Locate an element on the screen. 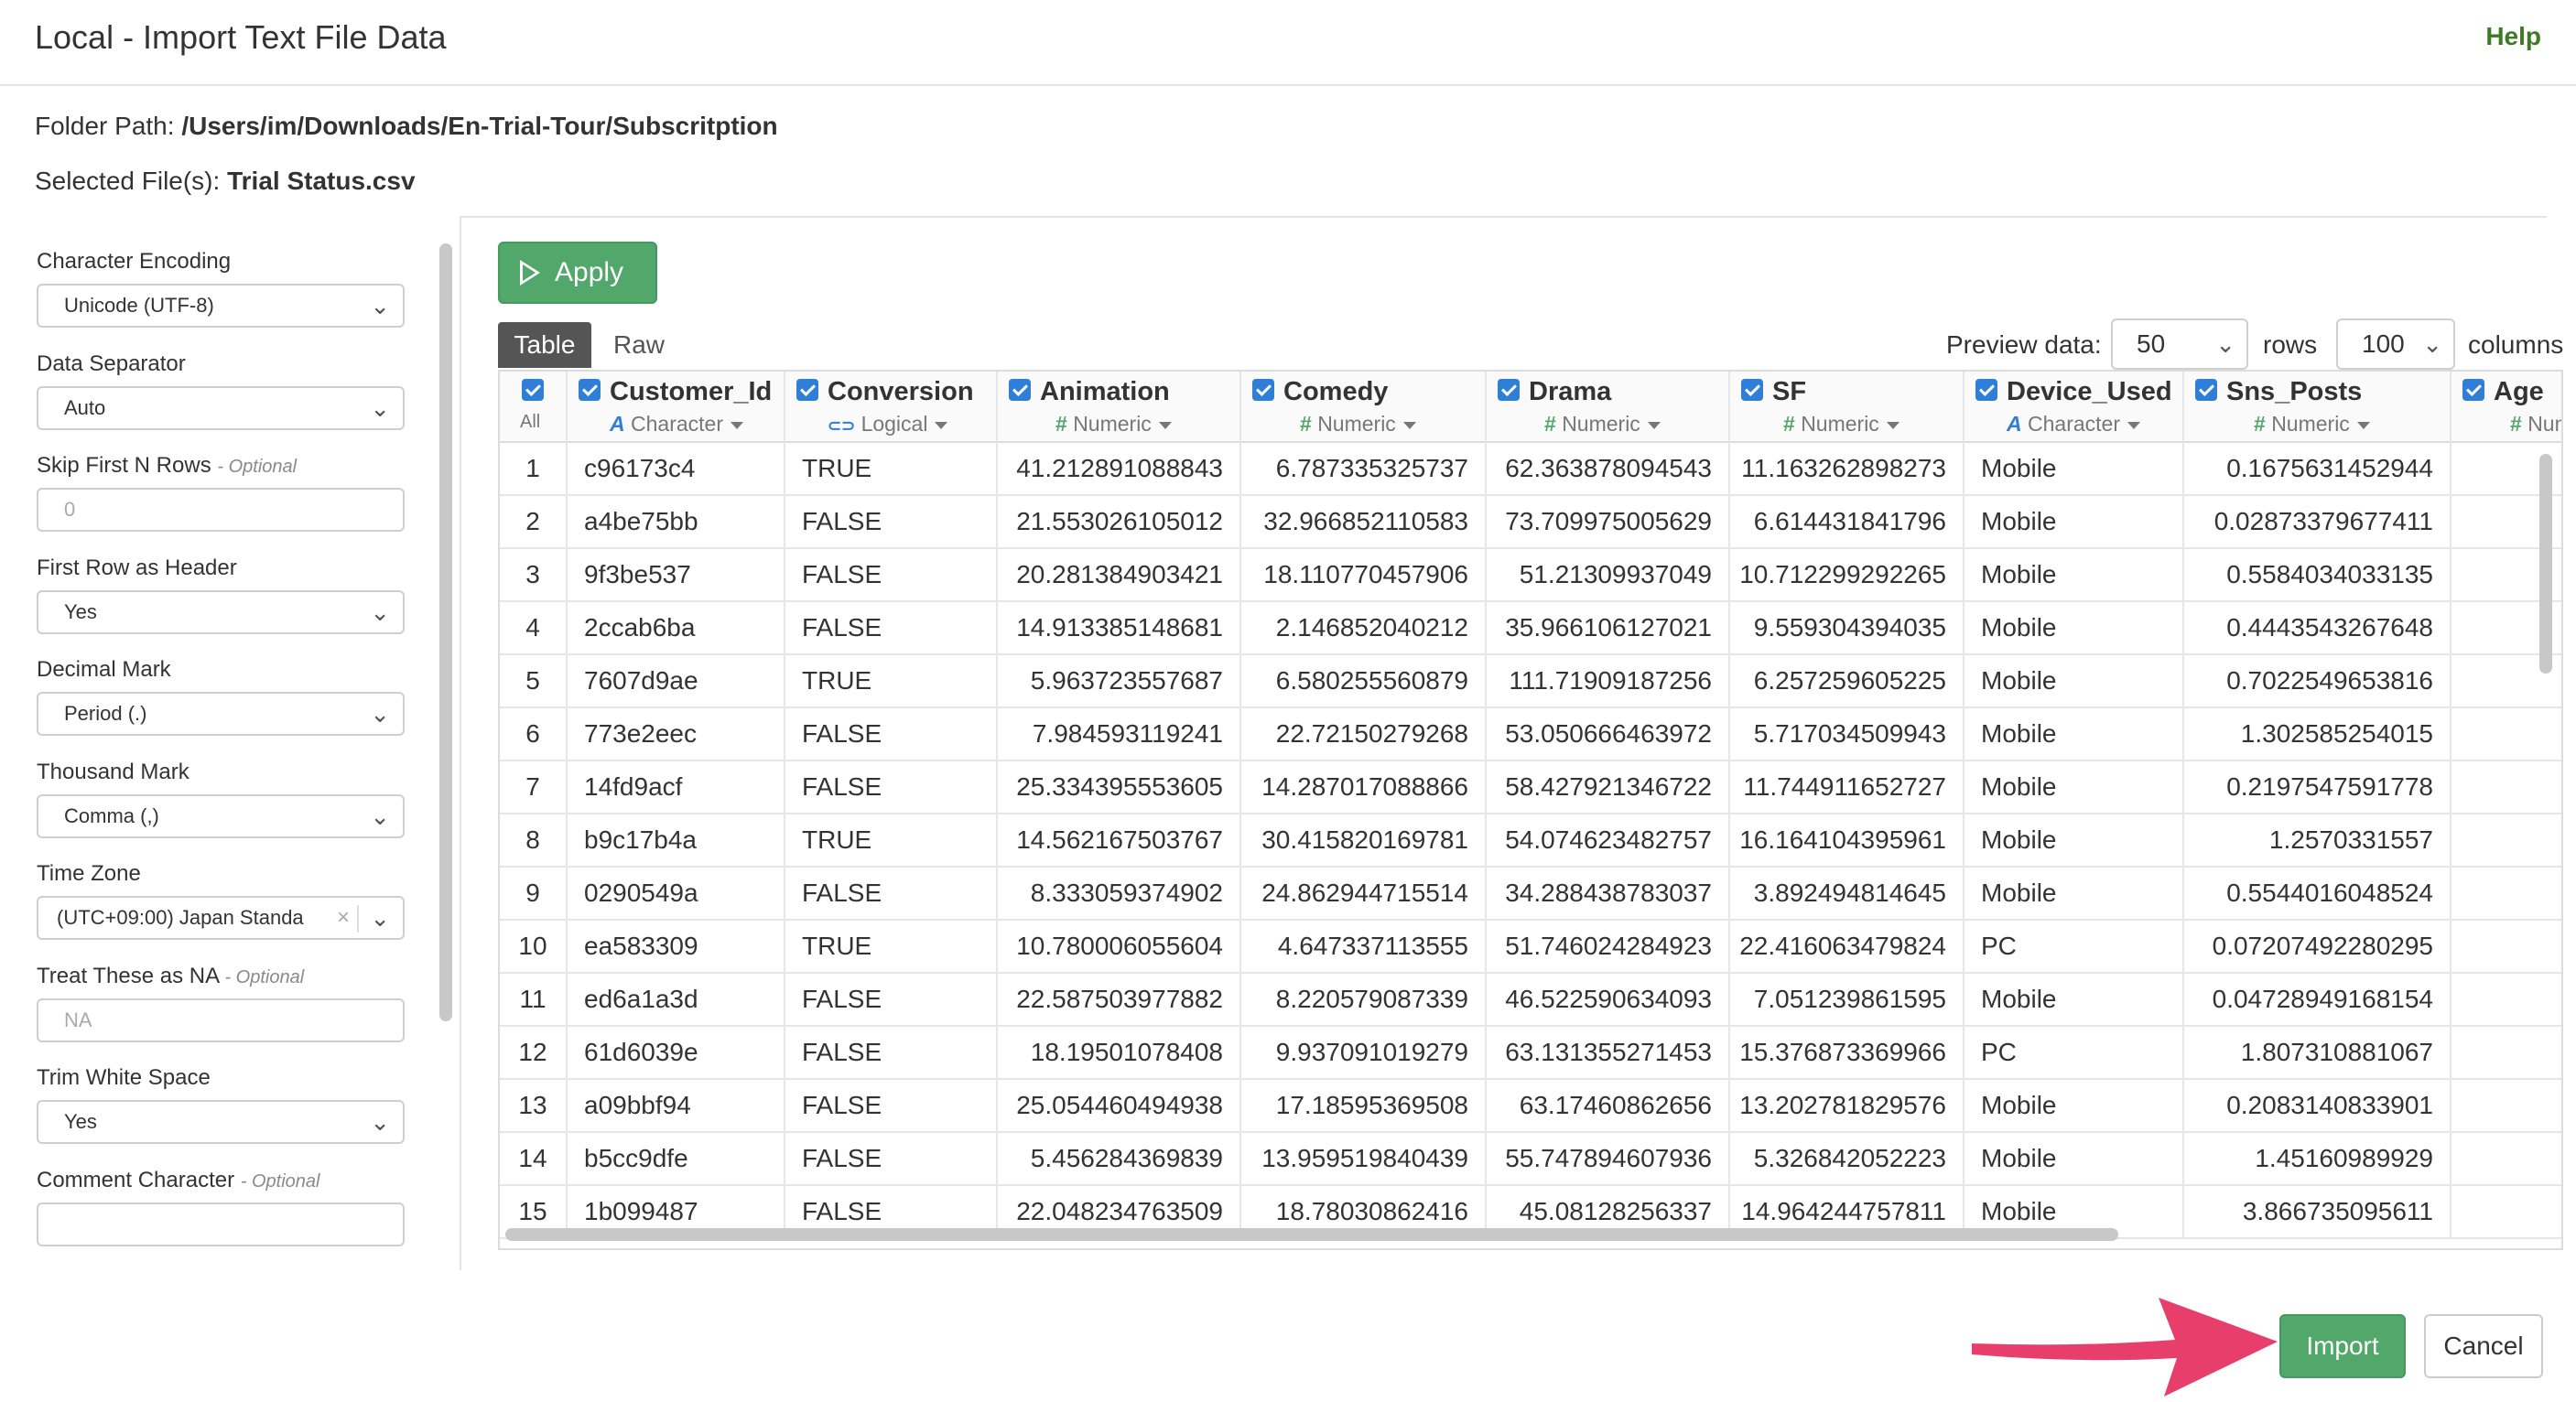 The width and height of the screenshot is (2576, 1402). table-cell: 16.164104395961 is located at coordinates (1847, 840).